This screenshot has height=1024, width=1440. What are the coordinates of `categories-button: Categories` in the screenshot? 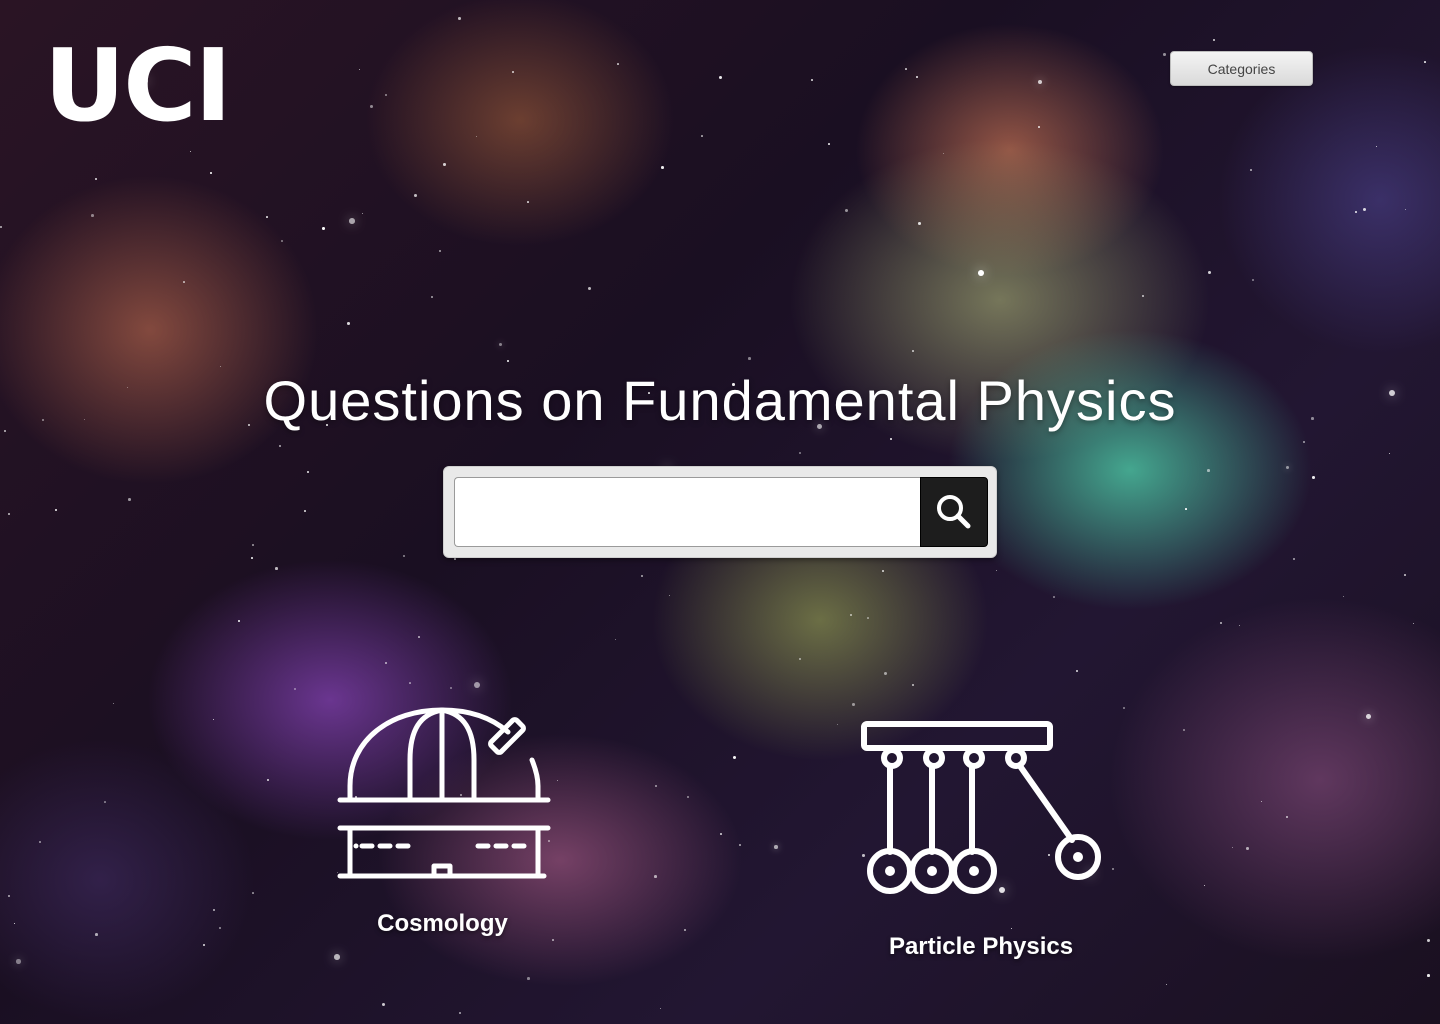 It's located at (1241, 68).